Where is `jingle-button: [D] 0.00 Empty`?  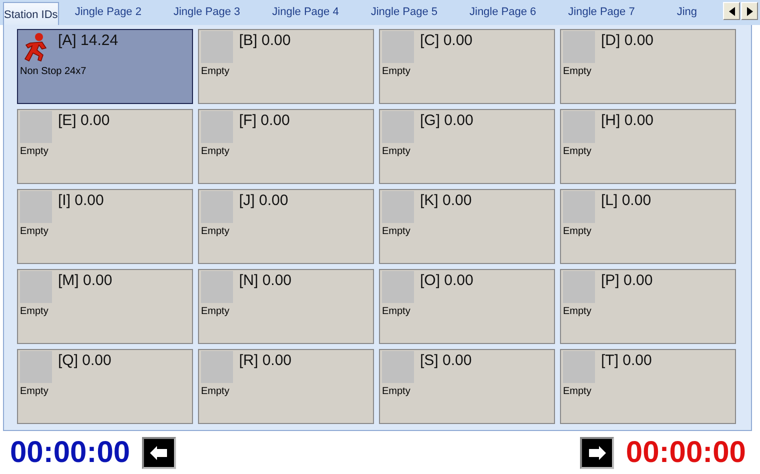
jingle-button: [D] 0.00 Empty is located at coordinates (648, 66).